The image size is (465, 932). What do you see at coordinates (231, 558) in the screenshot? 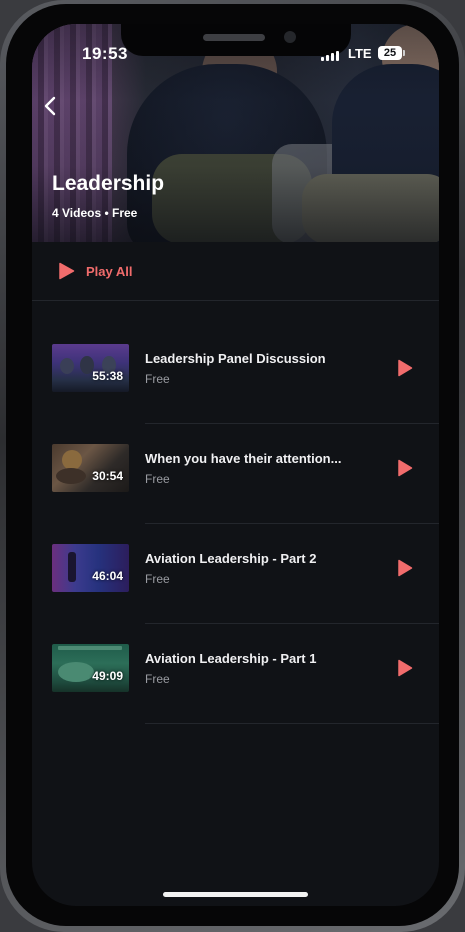
I see `video-title: Aviation Leadership - Part 2` at bounding box center [231, 558].